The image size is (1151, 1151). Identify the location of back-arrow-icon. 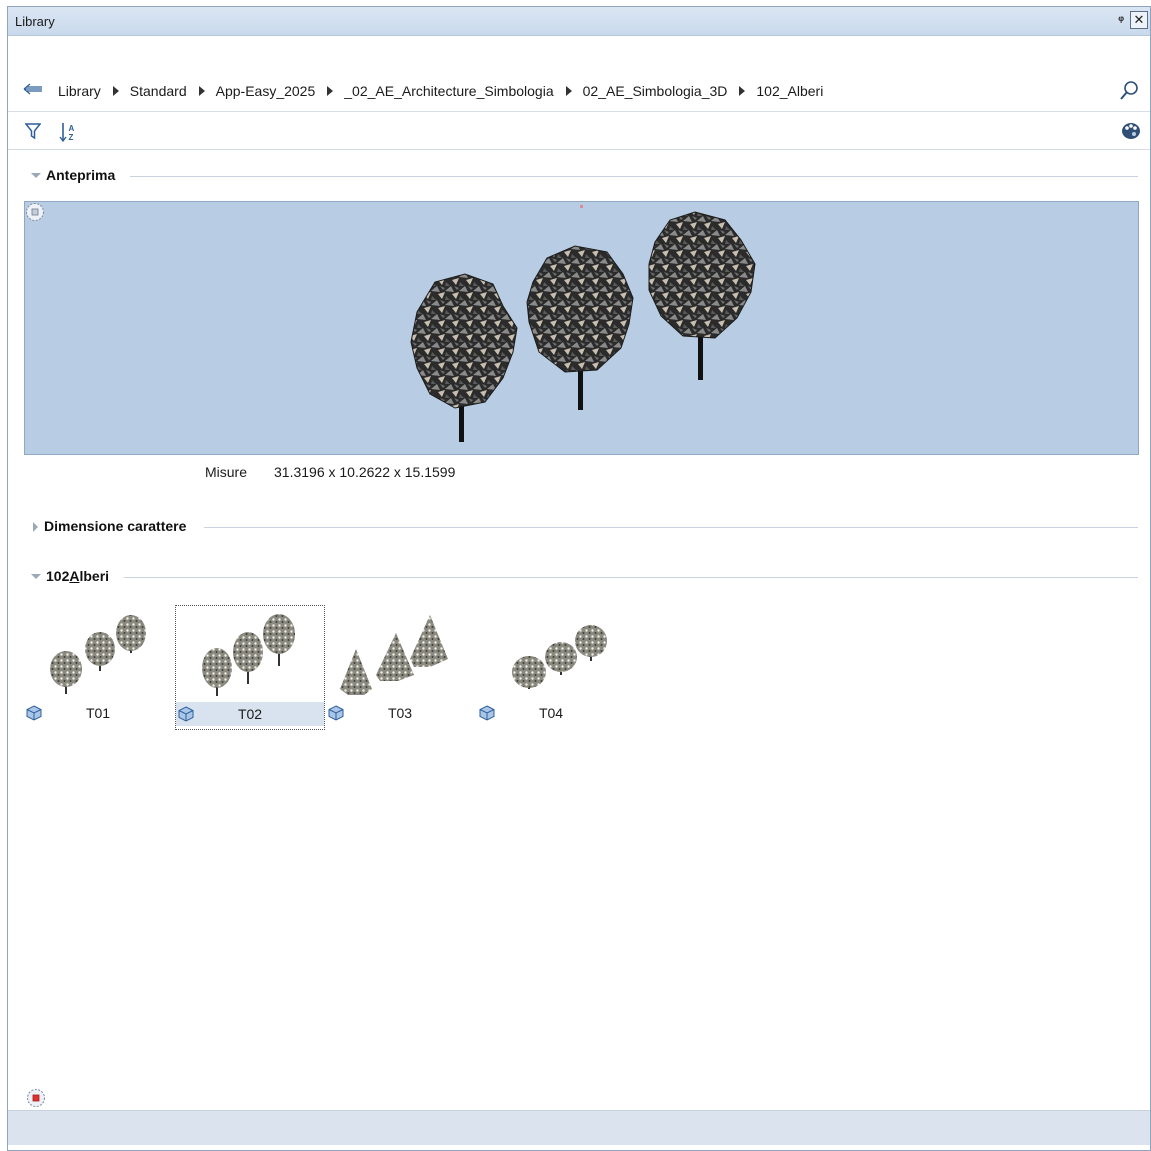
(33, 89).